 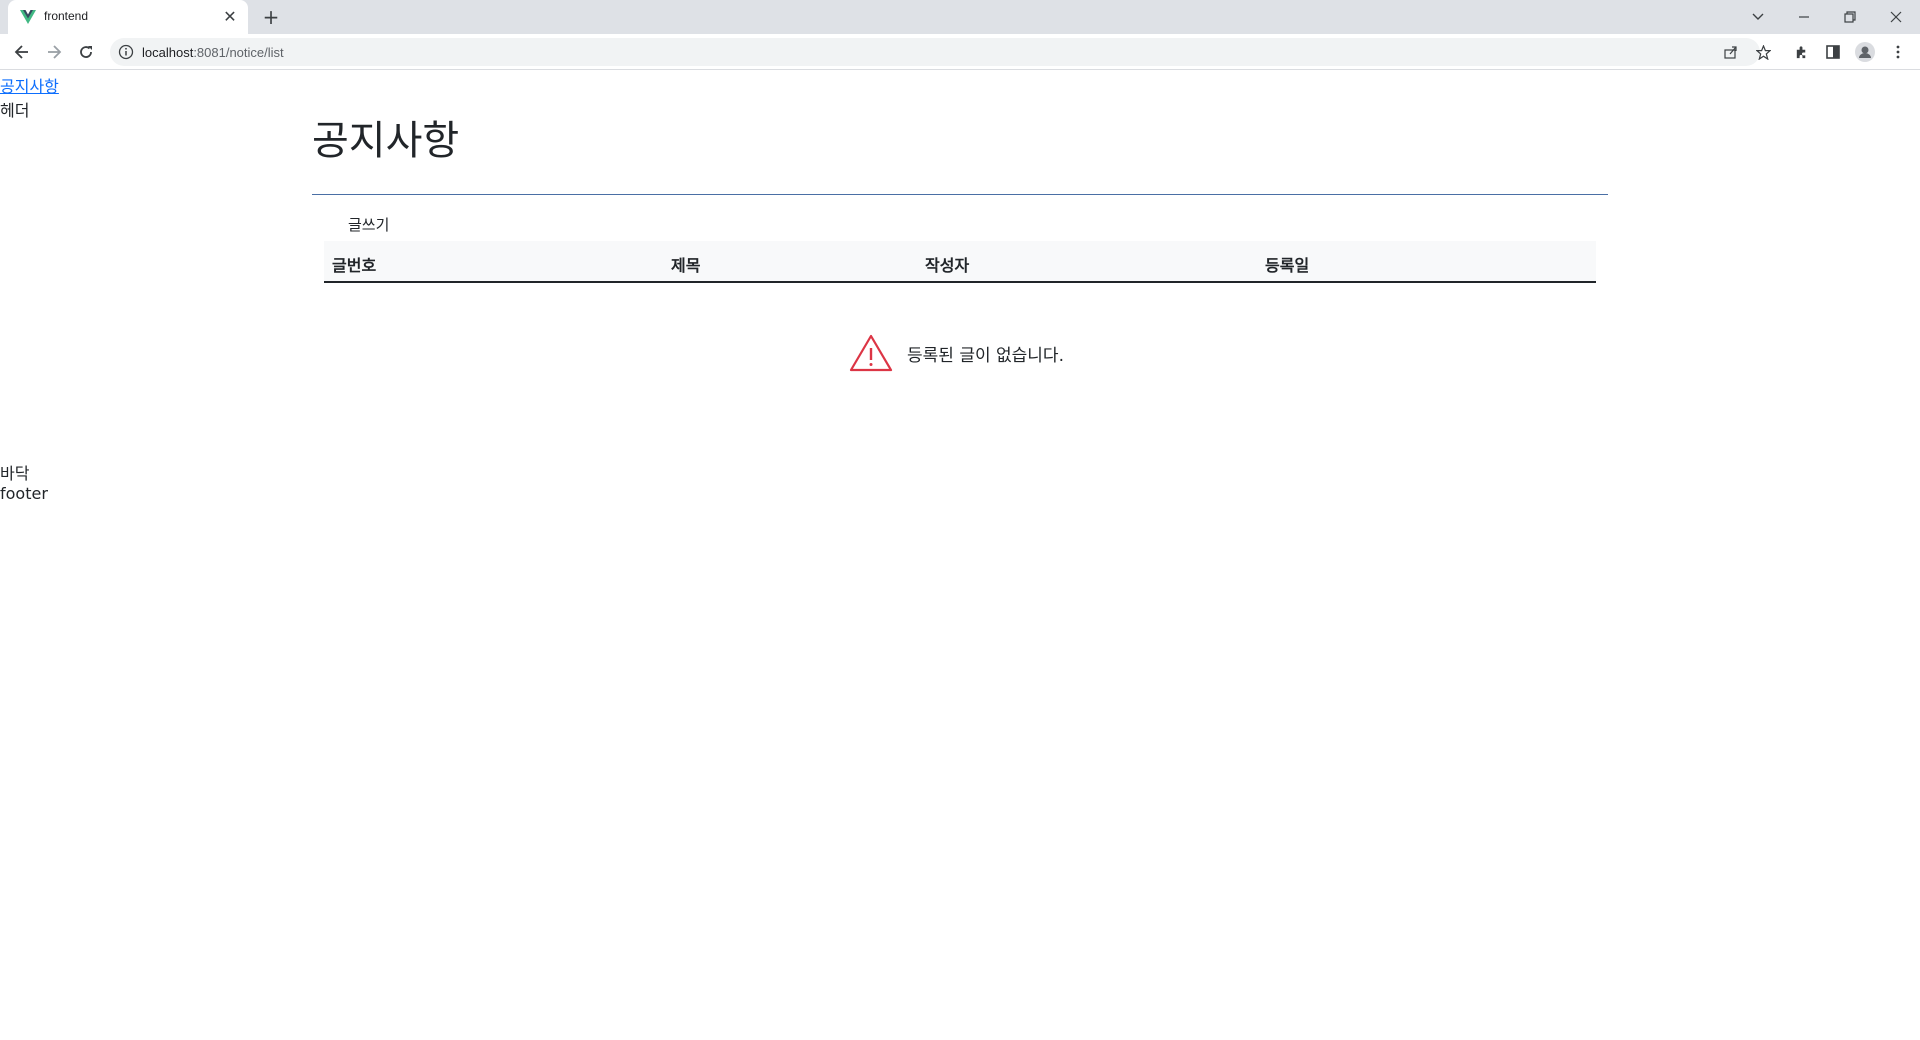 I want to click on tab-bar: frontend ✕ +, so click(x=960, y=17).